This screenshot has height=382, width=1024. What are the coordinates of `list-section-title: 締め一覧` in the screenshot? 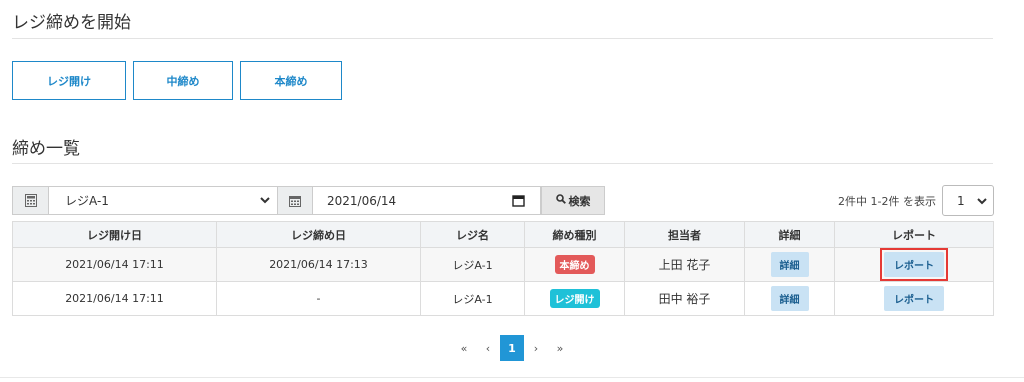 It's located at (46, 149).